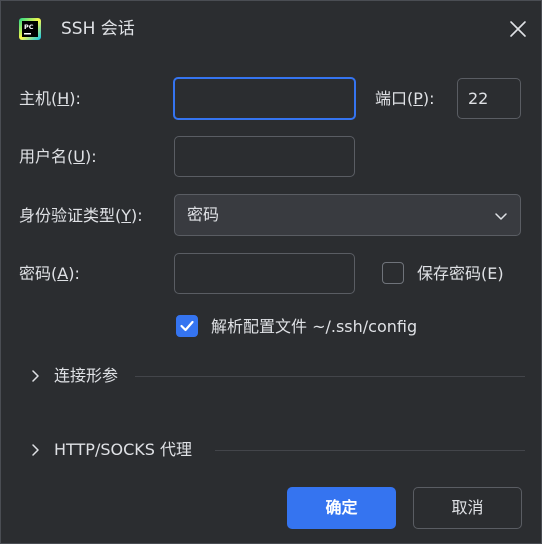 This screenshot has width=542, height=544. I want to click on auth-type-select: 密码, so click(347, 215).